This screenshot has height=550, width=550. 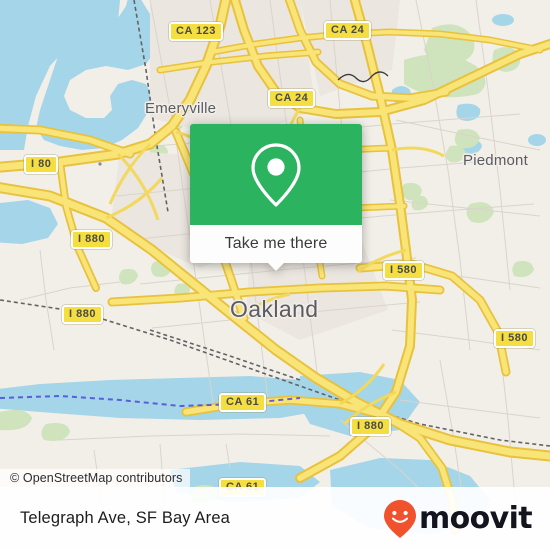 I want to click on location-title: Telegraph Ave, SF Bay Area, so click(x=125, y=518).